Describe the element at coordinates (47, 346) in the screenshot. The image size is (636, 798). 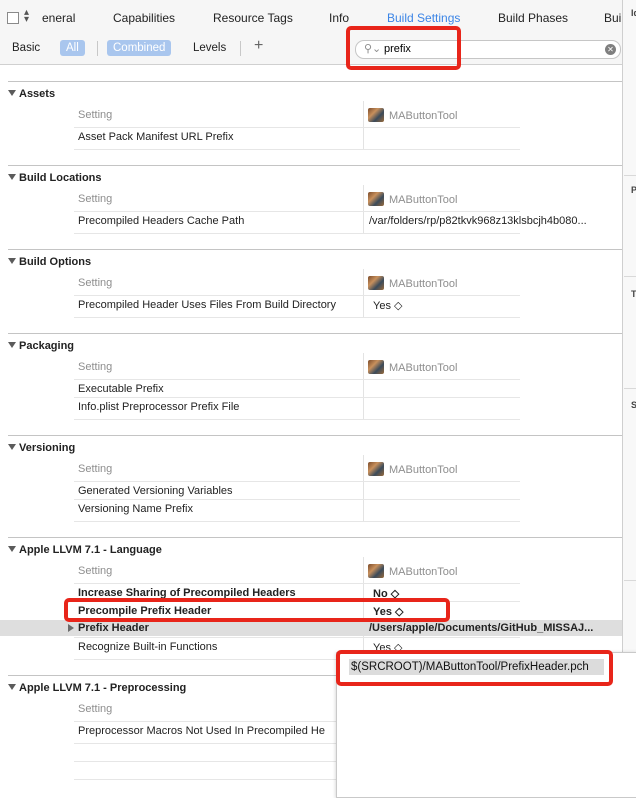
I see `section-title: Packaging` at that location.